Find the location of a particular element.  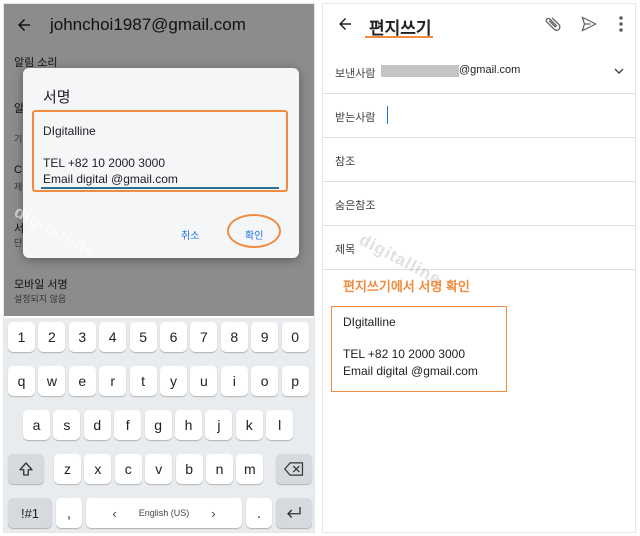

letter-key-b: b is located at coordinates (189, 469).